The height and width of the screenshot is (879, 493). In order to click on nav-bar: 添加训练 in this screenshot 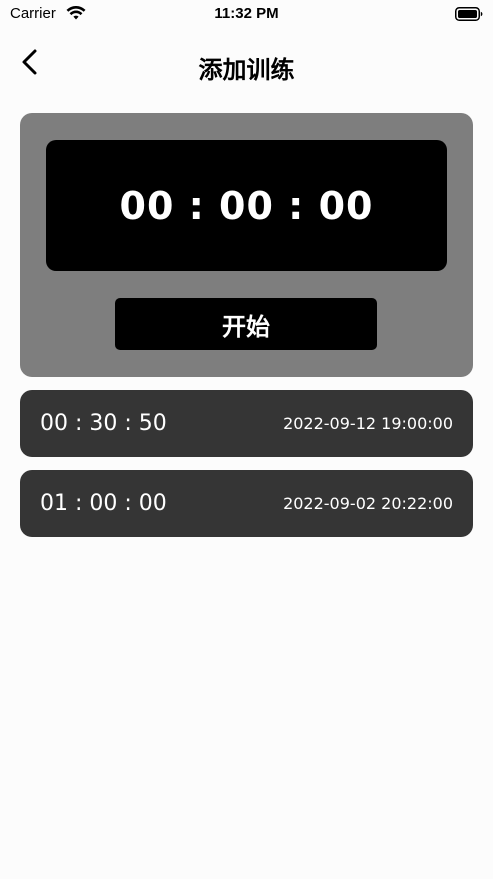, I will do `click(246, 64)`.